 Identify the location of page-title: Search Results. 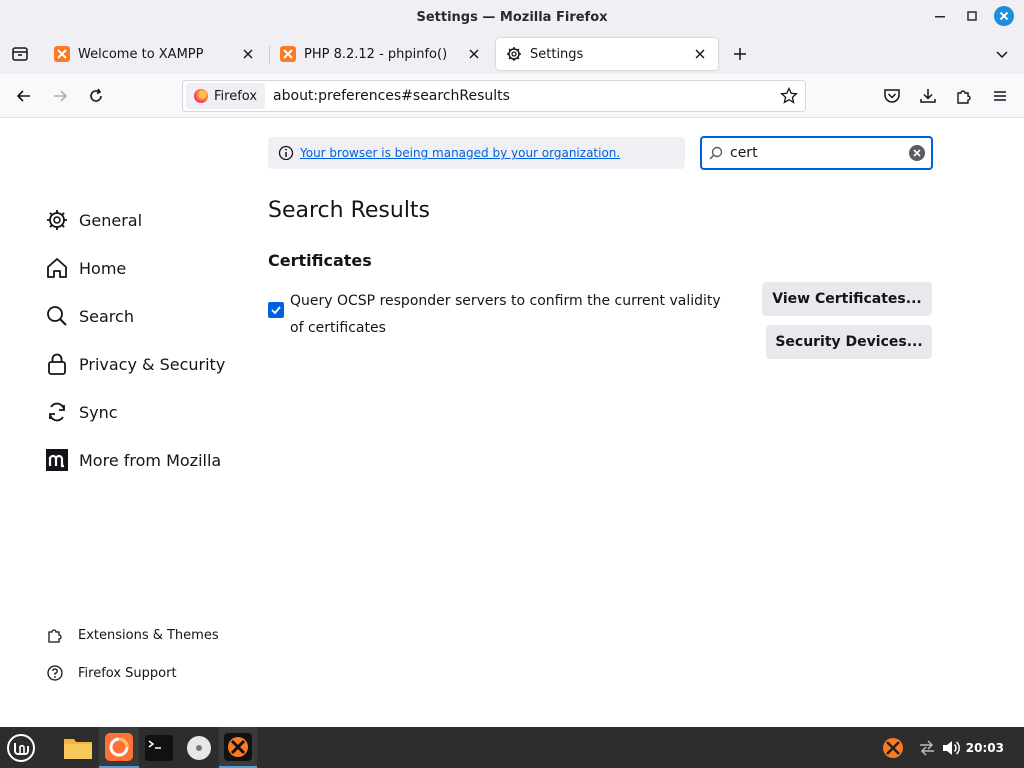
(349, 210).